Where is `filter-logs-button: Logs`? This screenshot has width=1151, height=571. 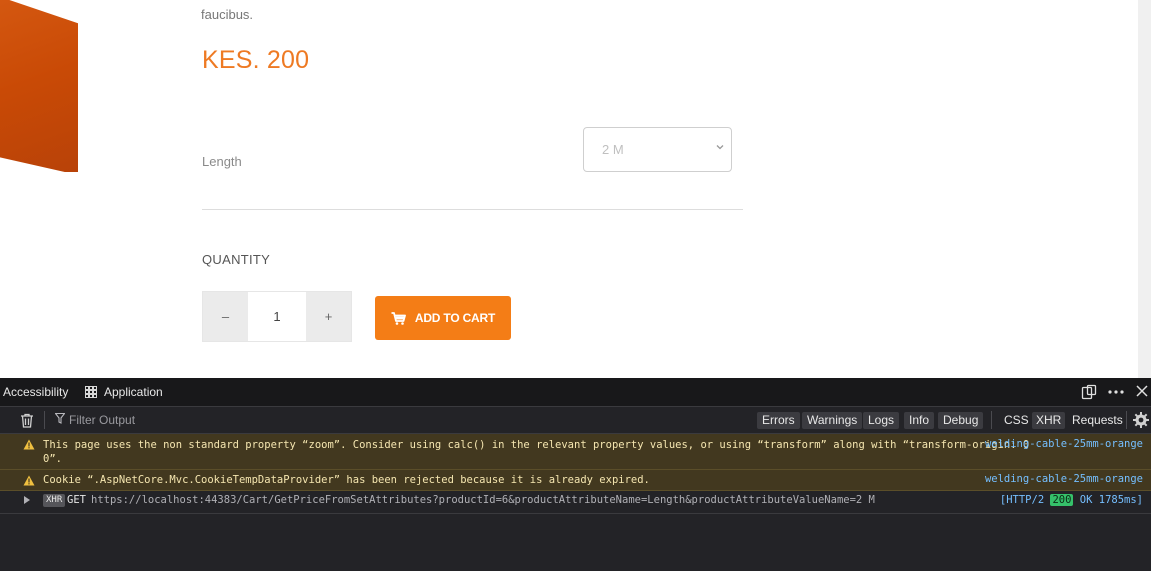
filter-logs-button: Logs is located at coordinates (881, 420).